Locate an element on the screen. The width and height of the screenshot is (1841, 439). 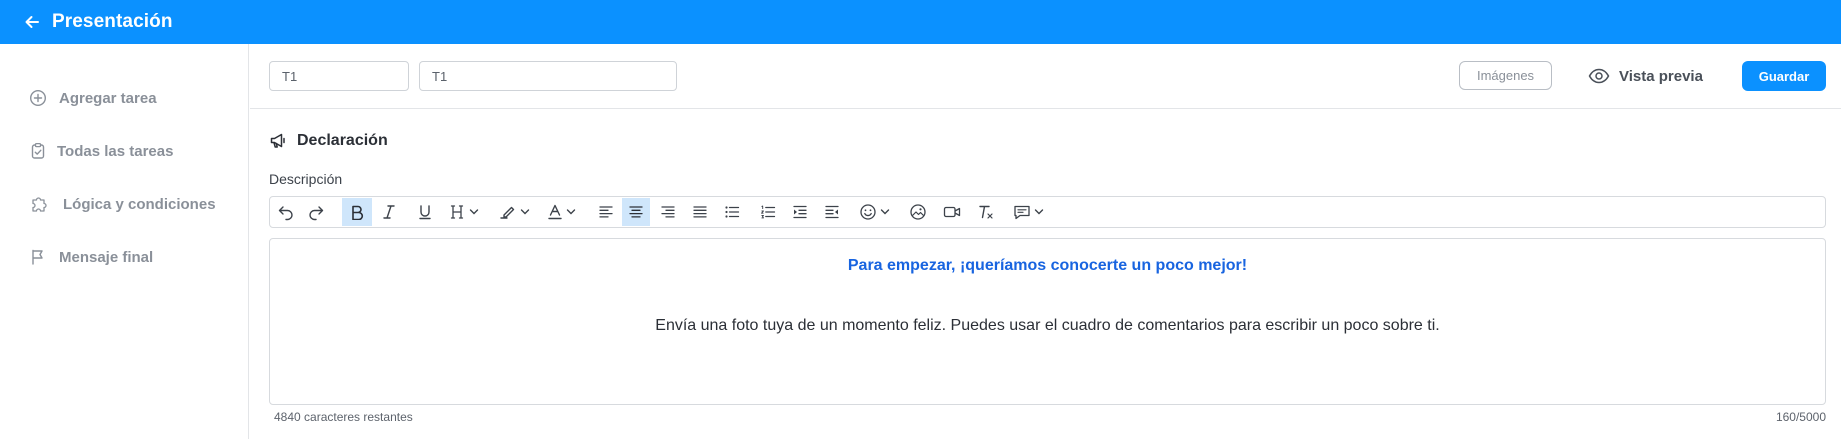
top-bar: Presentación is located at coordinates (920, 22).